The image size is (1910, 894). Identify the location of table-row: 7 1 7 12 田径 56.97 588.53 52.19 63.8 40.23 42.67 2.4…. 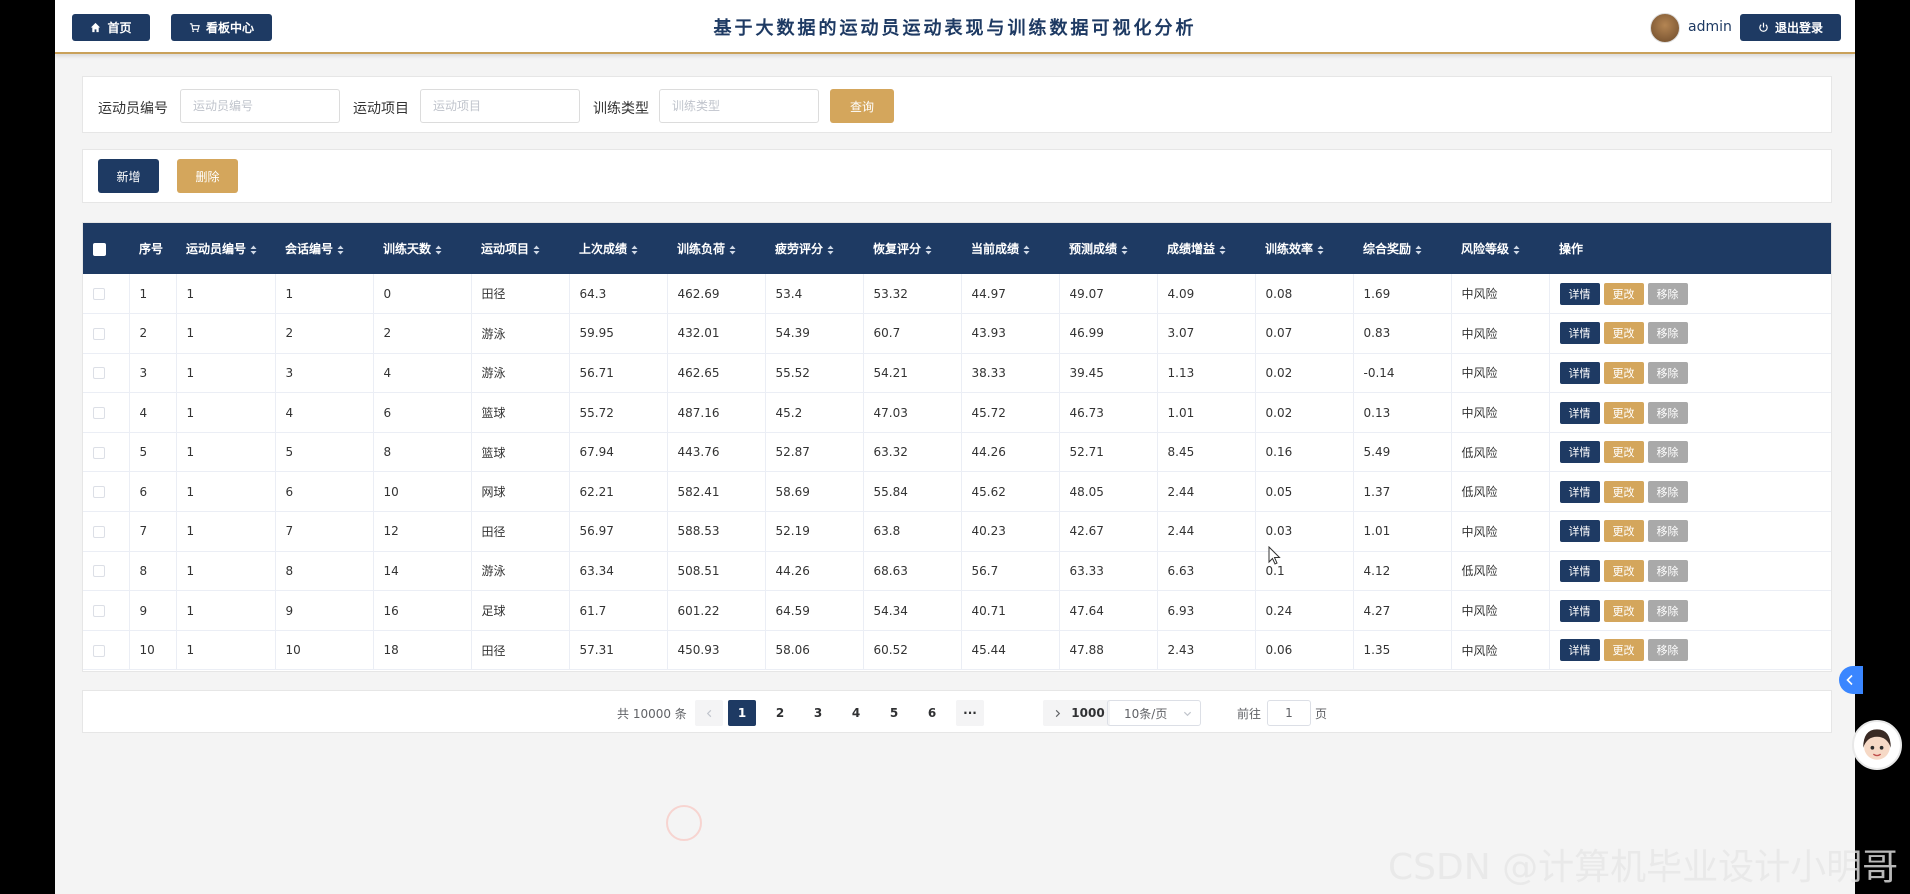
(957, 531).